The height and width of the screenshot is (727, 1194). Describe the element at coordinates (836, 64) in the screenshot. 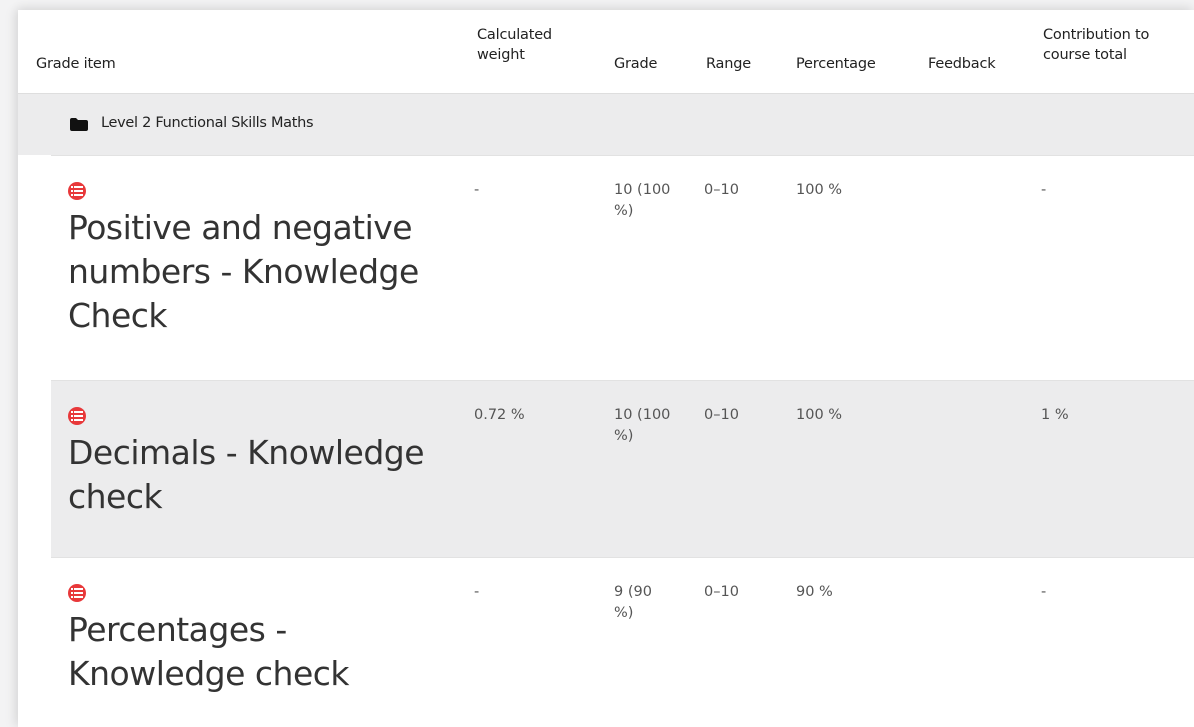

I see `header-percentage: Percentage` at that location.